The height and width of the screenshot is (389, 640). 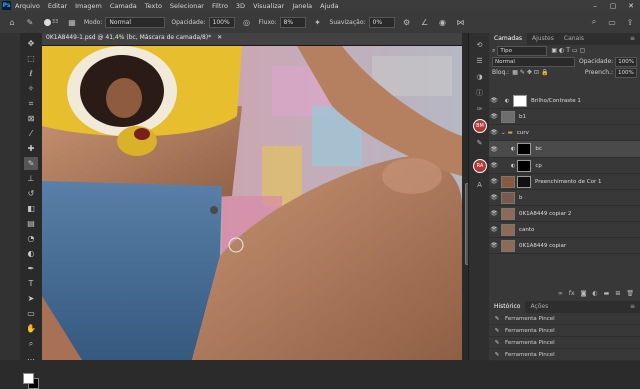 I want to click on new-group-icon: ▬, so click(x=607, y=293).